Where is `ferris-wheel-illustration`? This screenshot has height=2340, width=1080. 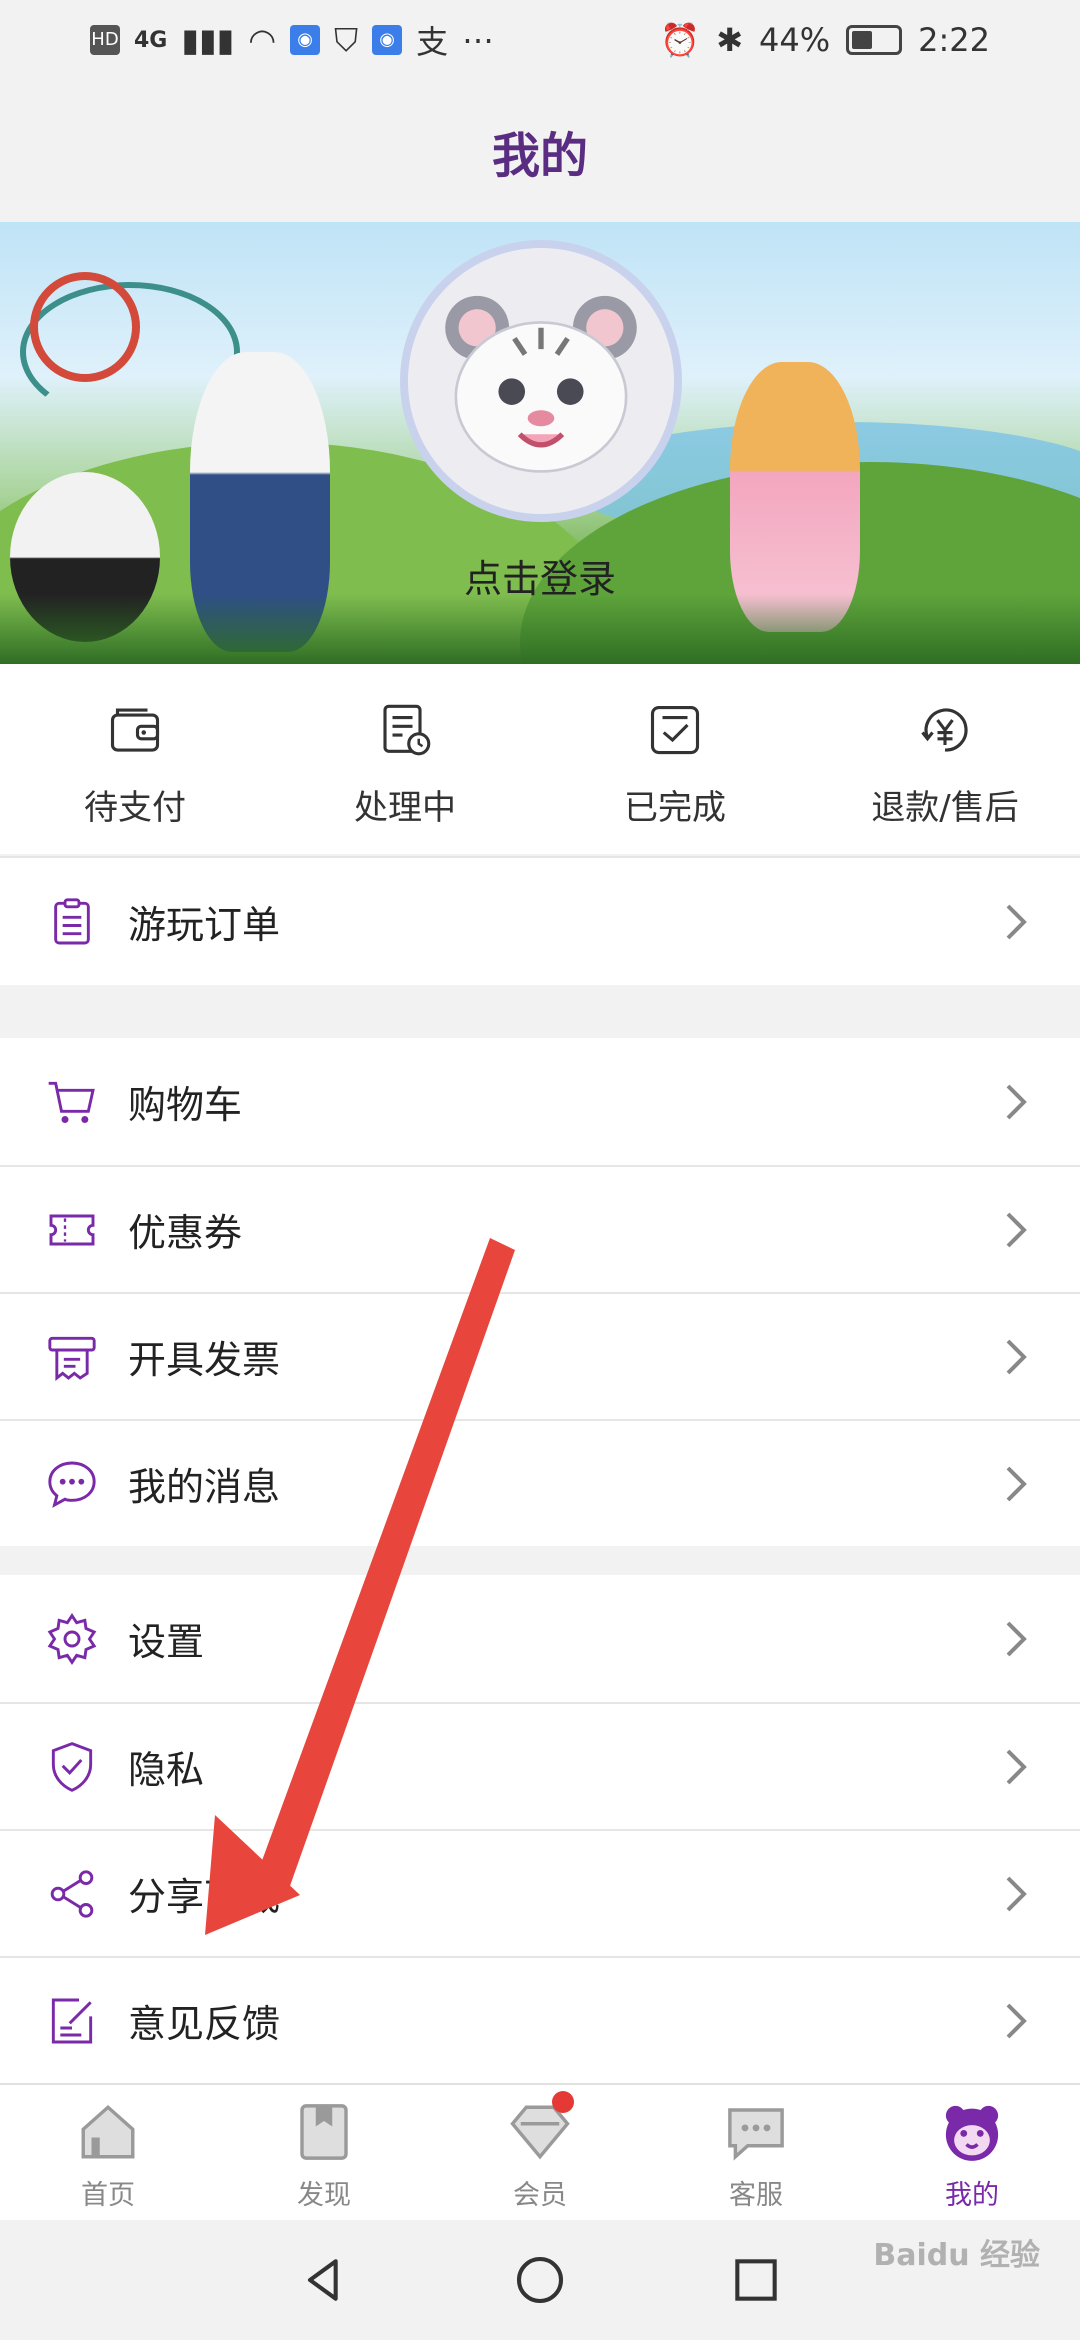
ferris-wheel-illustration is located at coordinates (85, 327).